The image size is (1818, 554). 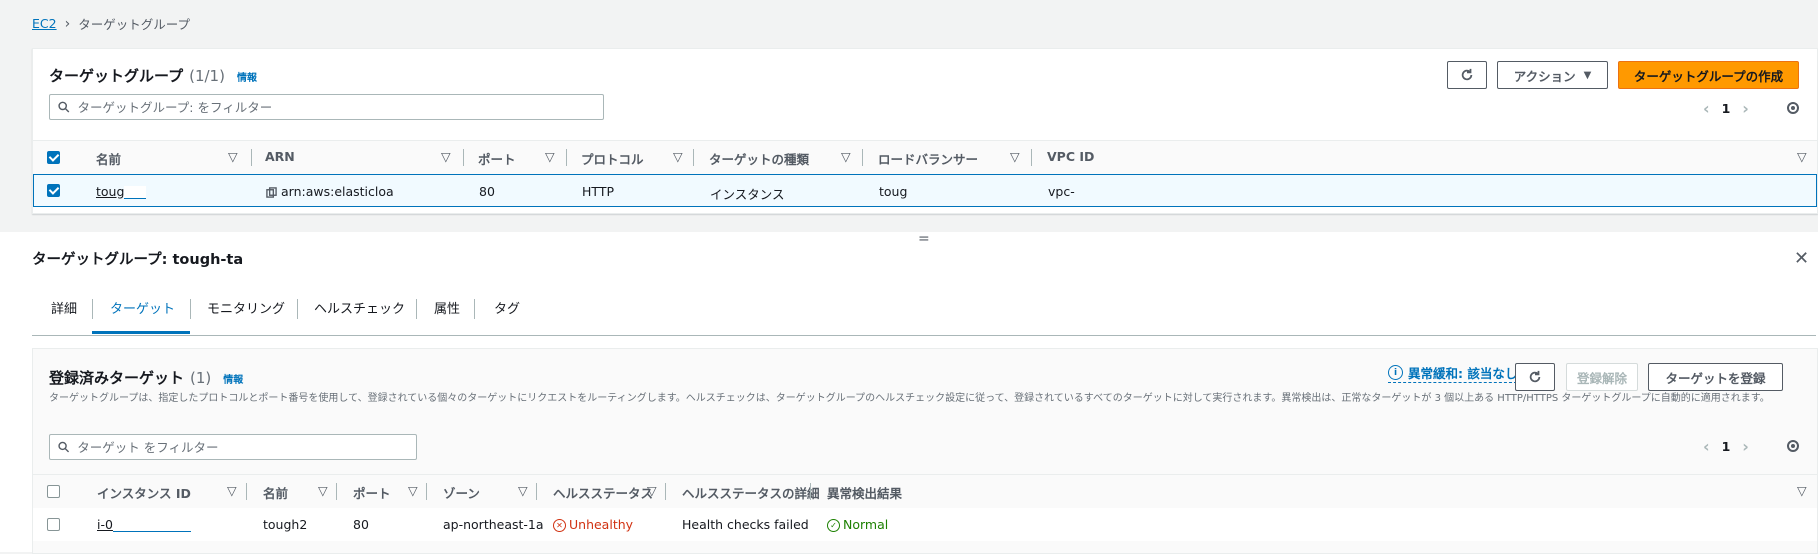 What do you see at coordinates (67, 23) in the screenshot?
I see `chevron-right-icon: ›` at bounding box center [67, 23].